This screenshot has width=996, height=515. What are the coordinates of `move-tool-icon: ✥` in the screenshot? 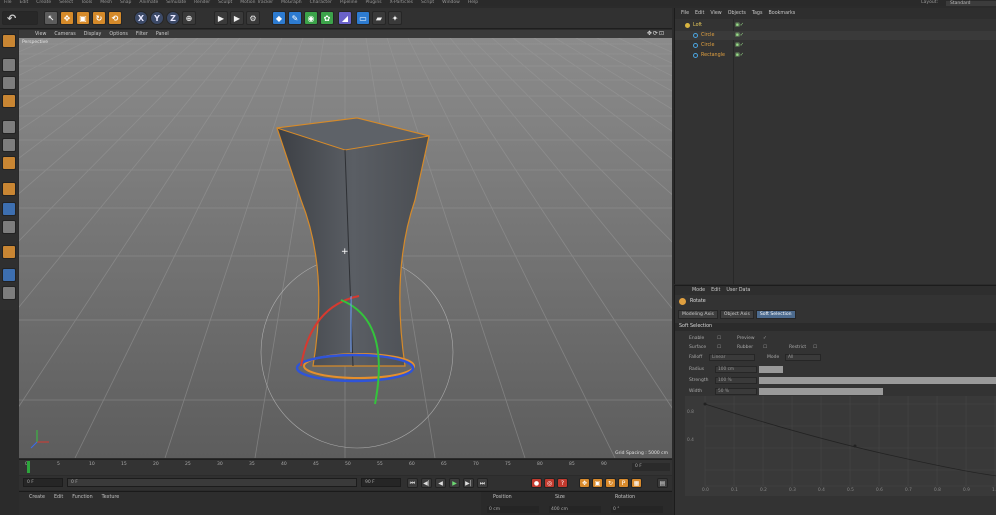 It's located at (67, 18).